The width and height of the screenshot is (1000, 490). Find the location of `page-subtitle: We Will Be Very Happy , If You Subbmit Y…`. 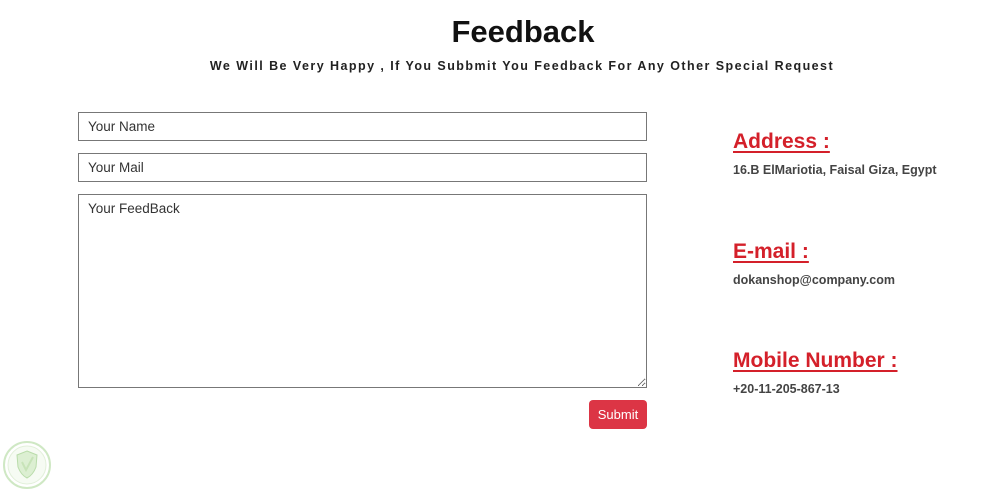

page-subtitle: We Will Be Very Happy , If You Subbmit Y… is located at coordinates (522, 66).